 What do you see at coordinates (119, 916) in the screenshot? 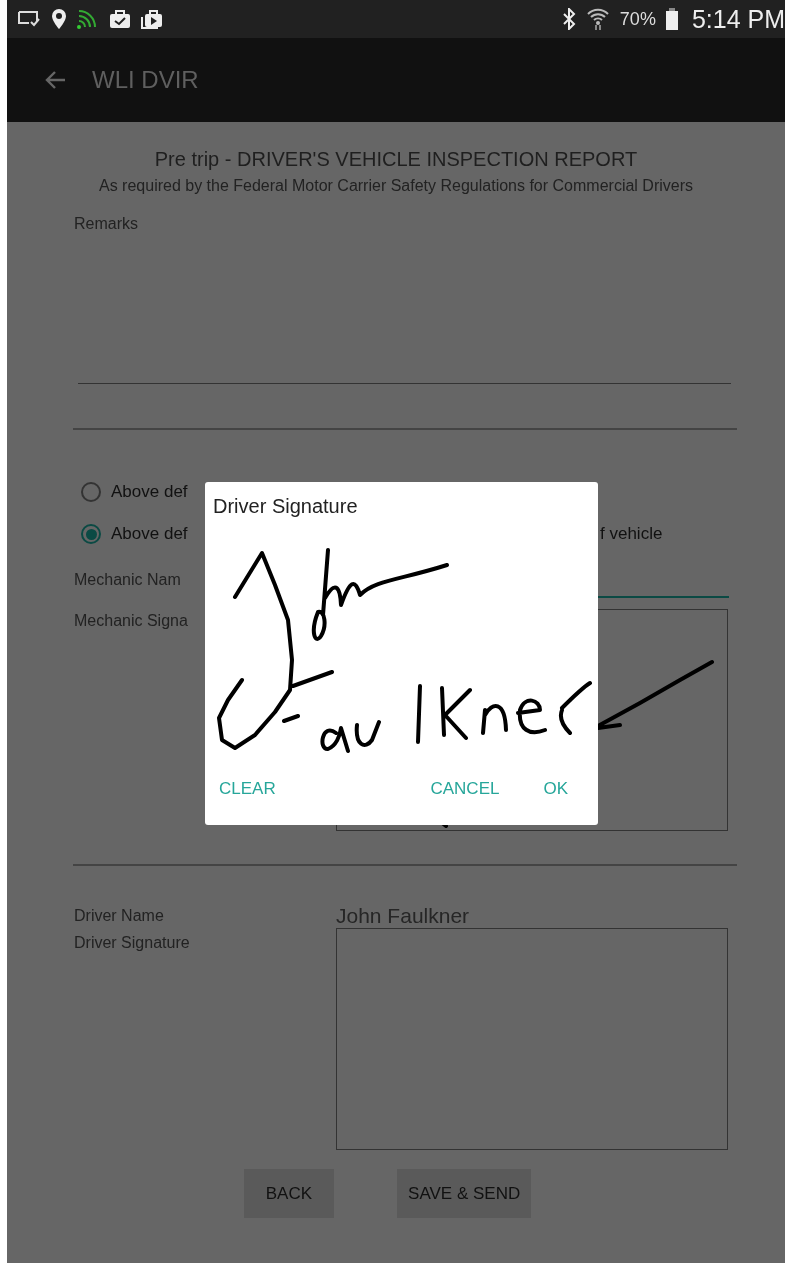
I see `driver-name-label: Driver Name` at bounding box center [119, 916].